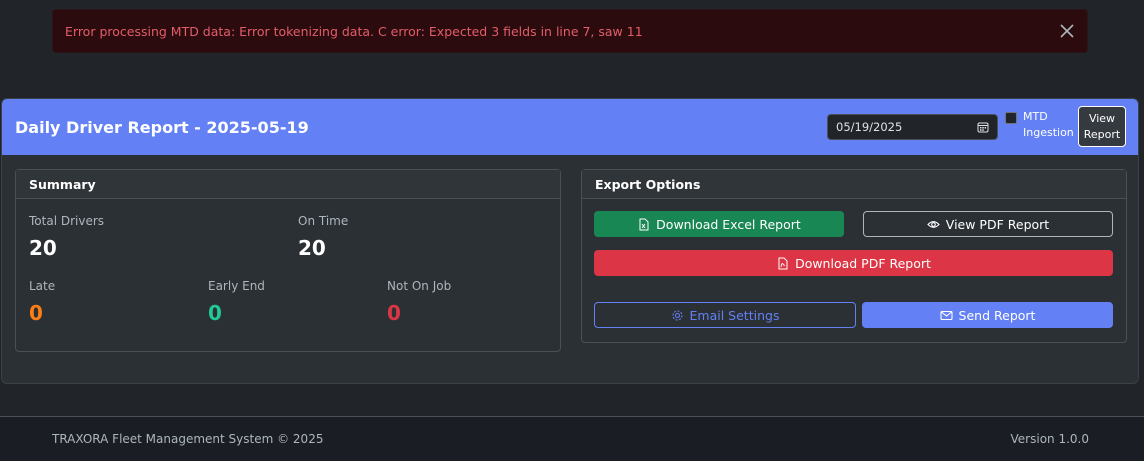 The image size is (1144, 461). Describe the element at coordinates (912, 127) in the screenshot. I see `date-input: 05/19/2025` at that location.